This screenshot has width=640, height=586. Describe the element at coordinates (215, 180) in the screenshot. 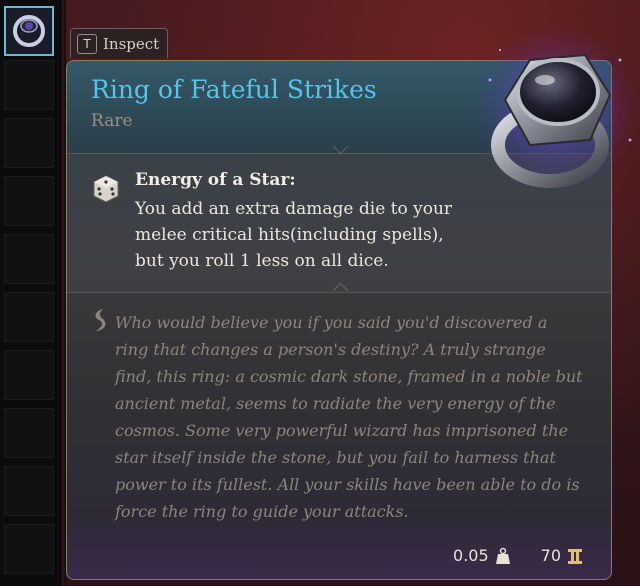

I see `passive-name: Energy of a Star:` at that location.